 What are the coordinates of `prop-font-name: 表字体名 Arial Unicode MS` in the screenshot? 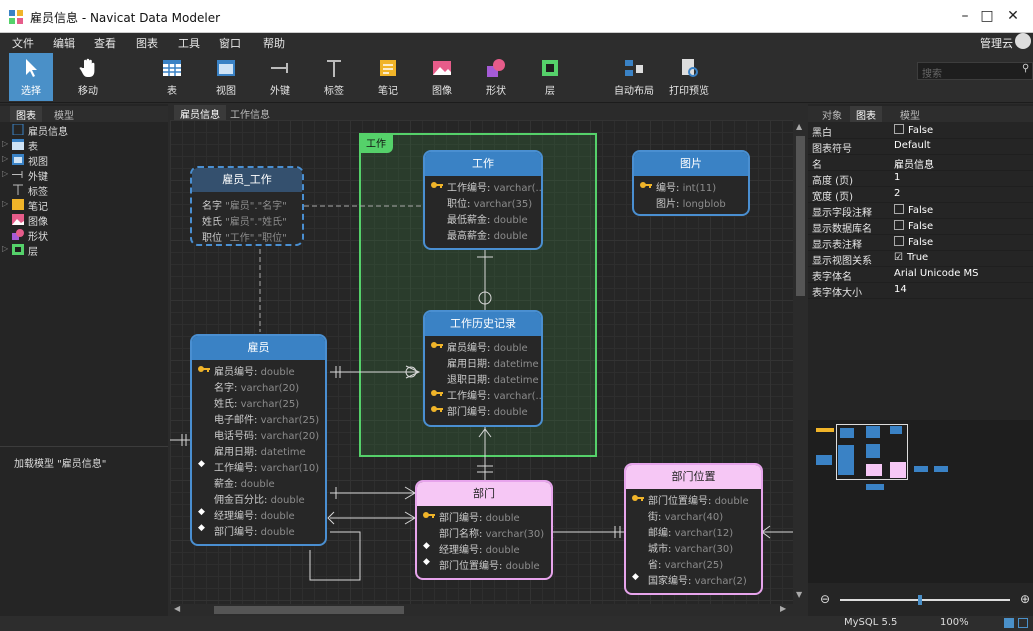 It's located at (920, 275).